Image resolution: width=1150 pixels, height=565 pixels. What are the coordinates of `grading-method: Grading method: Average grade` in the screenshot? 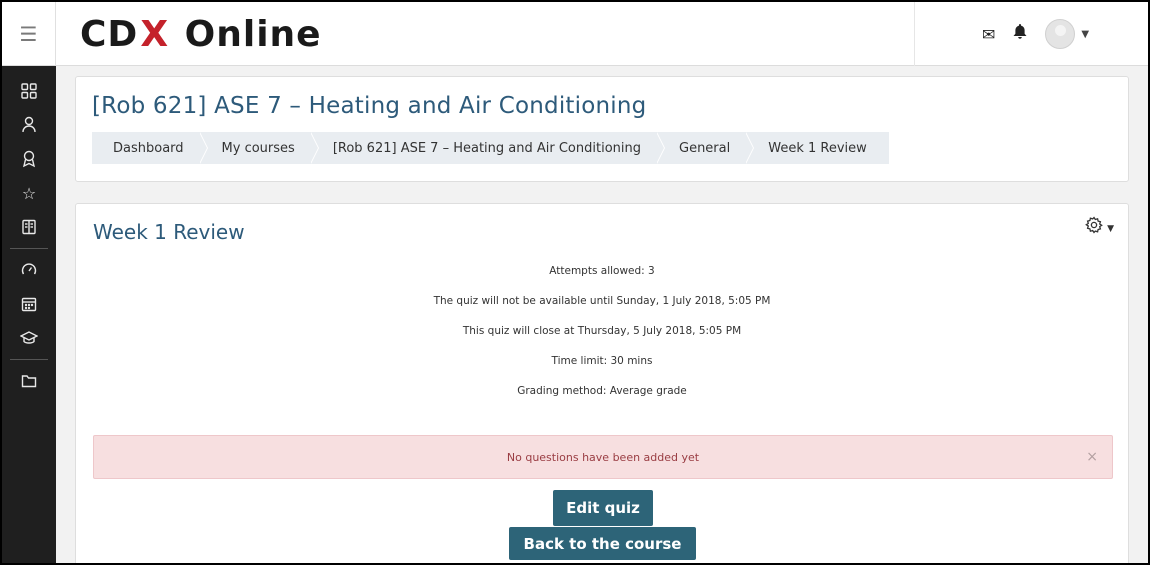 It's located at (602, 391).